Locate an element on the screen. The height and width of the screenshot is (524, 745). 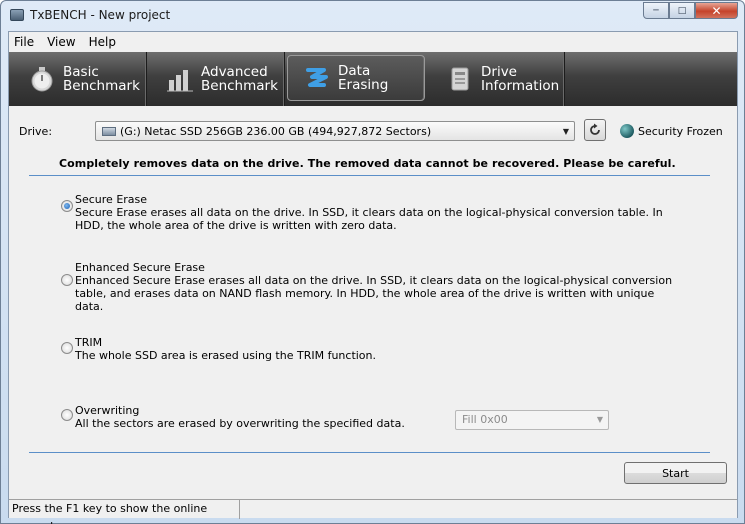
option-title: TRIM is located at coordinates (89, 342).